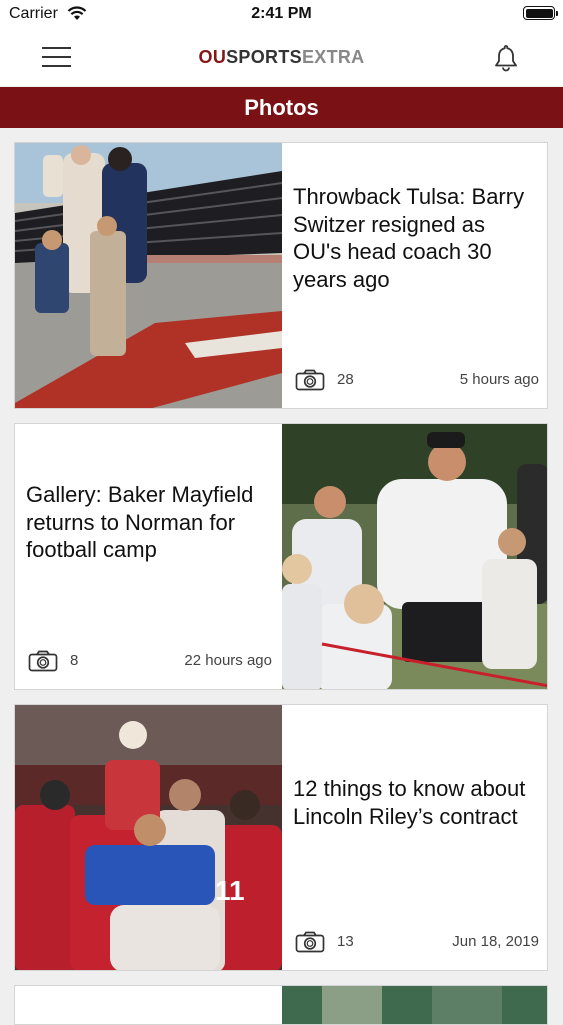 The width and height of the screenshot is (563, 1025). I want to click on bell-icon, so click(506, 58).